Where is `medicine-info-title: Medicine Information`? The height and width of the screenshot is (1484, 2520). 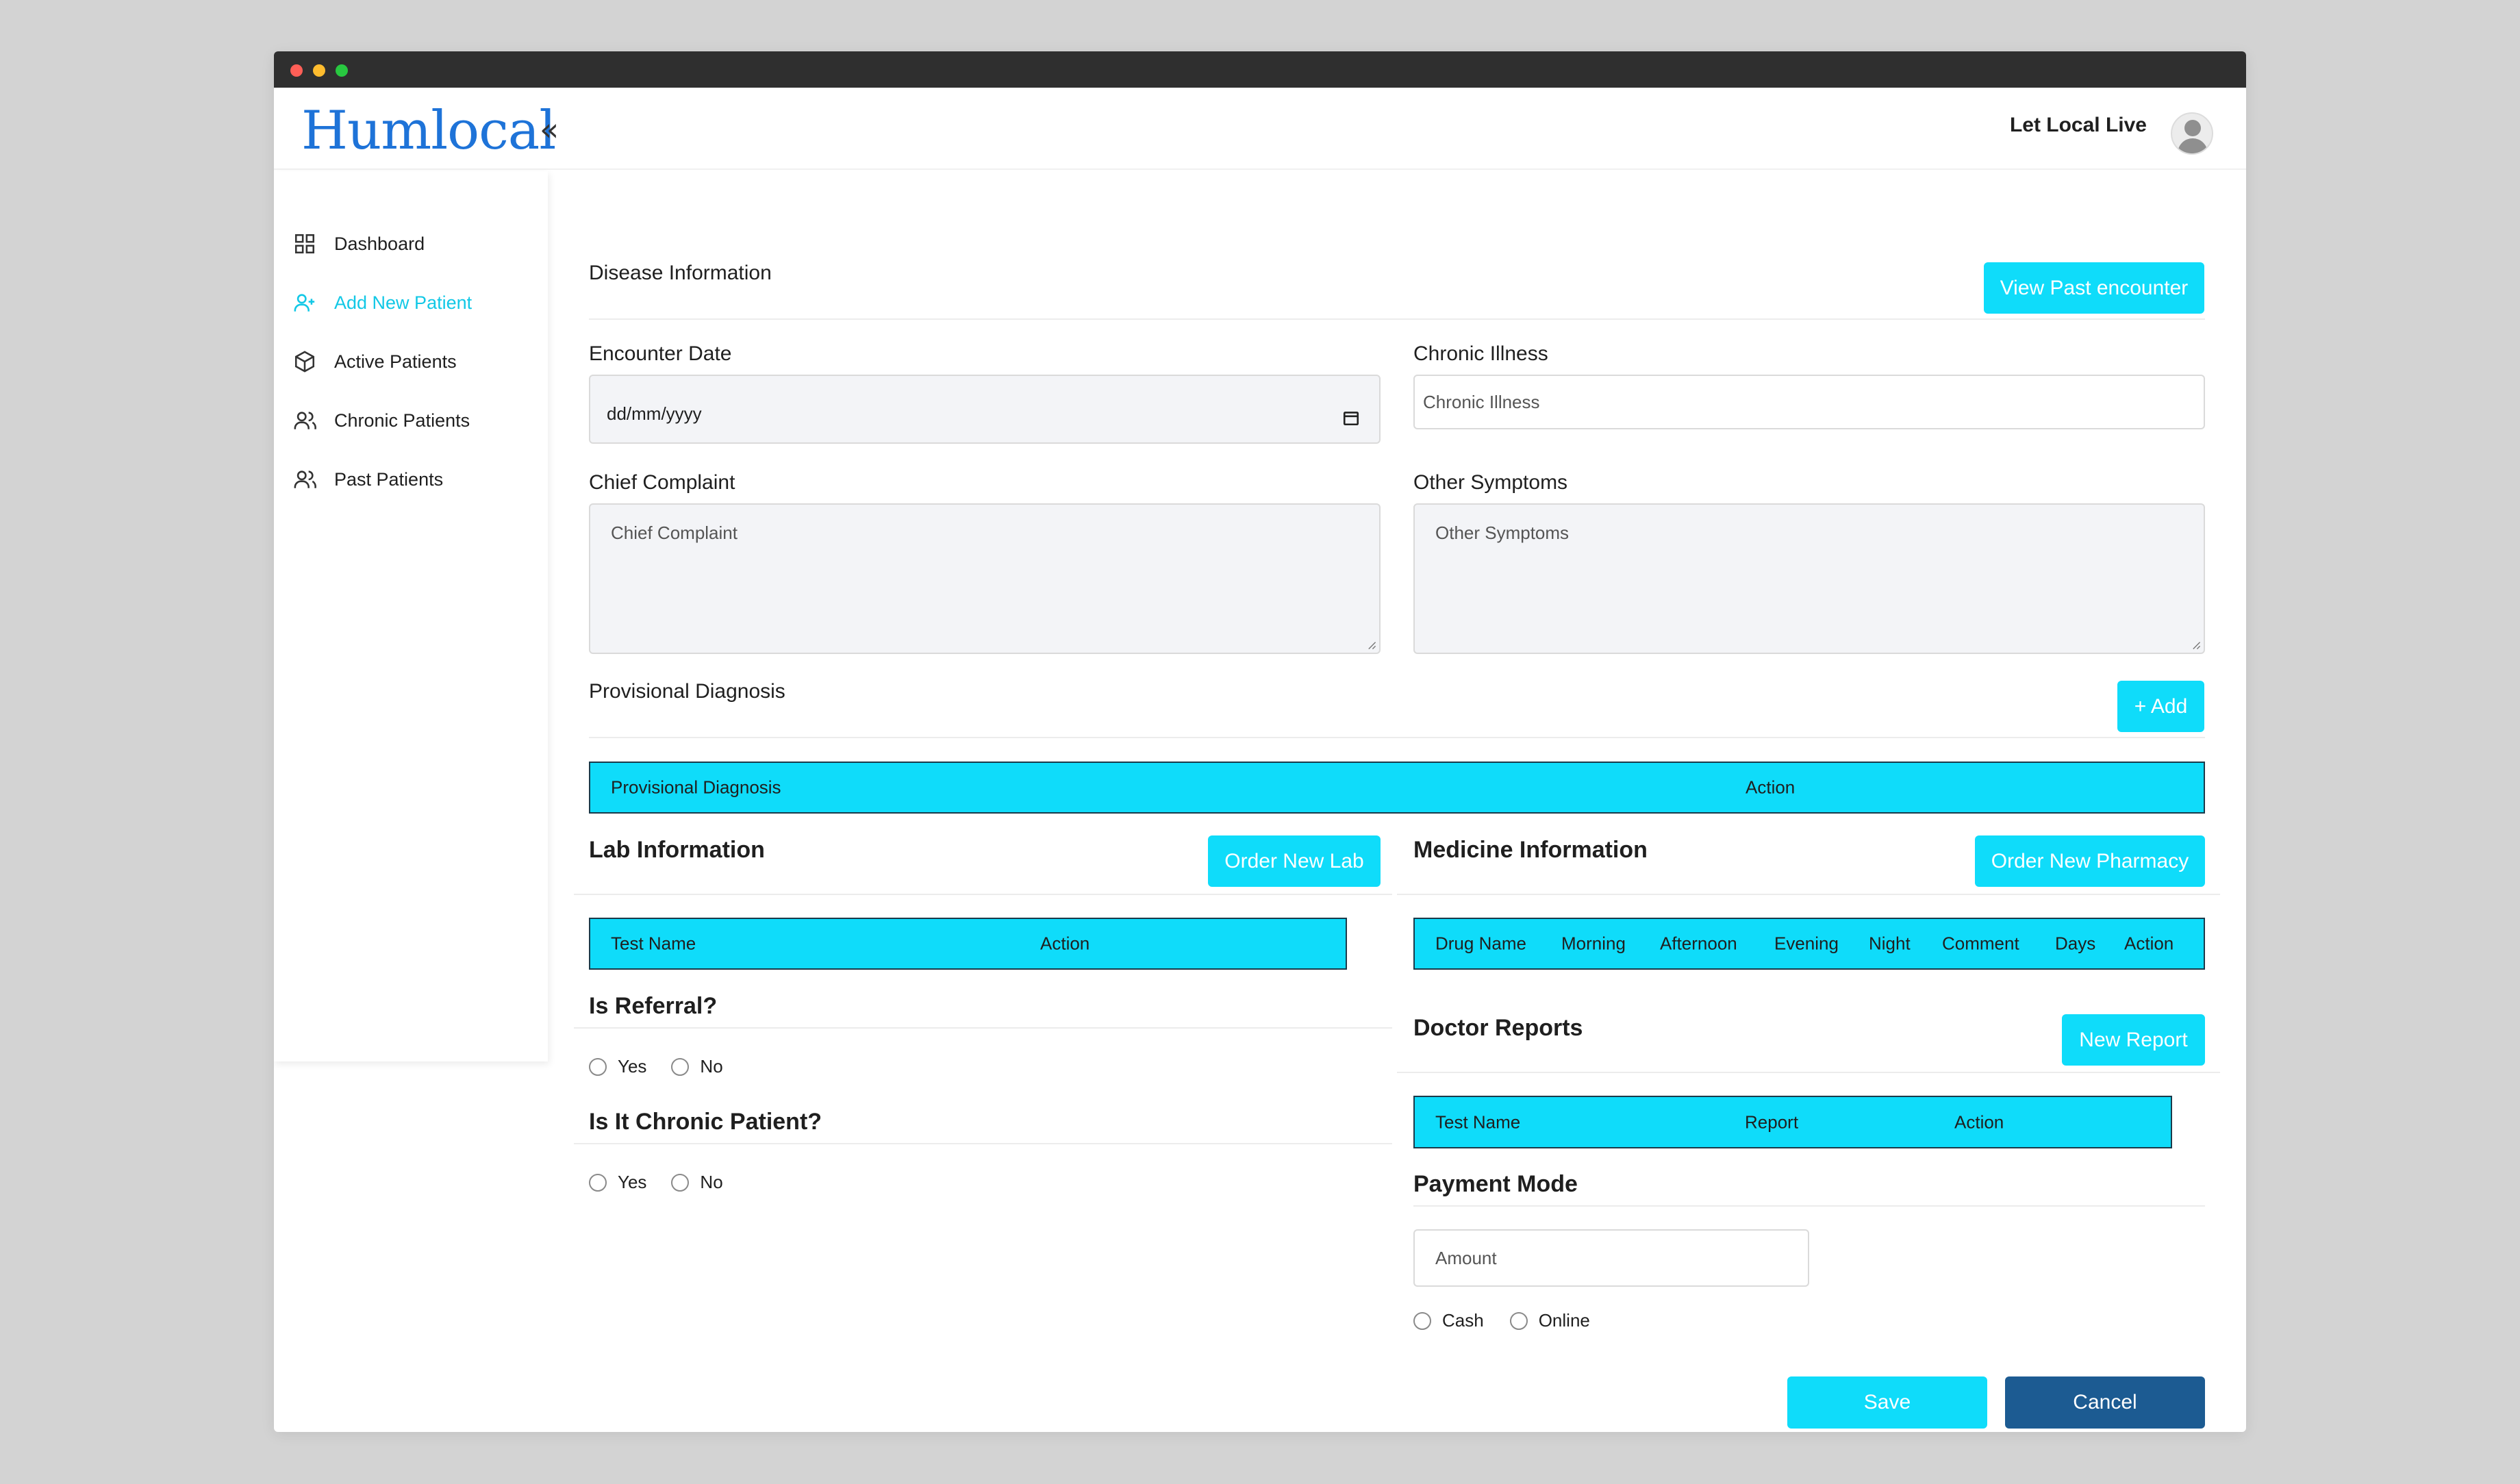
medicine-info-title: Medicine Information is located at coordinates (1530, 850).